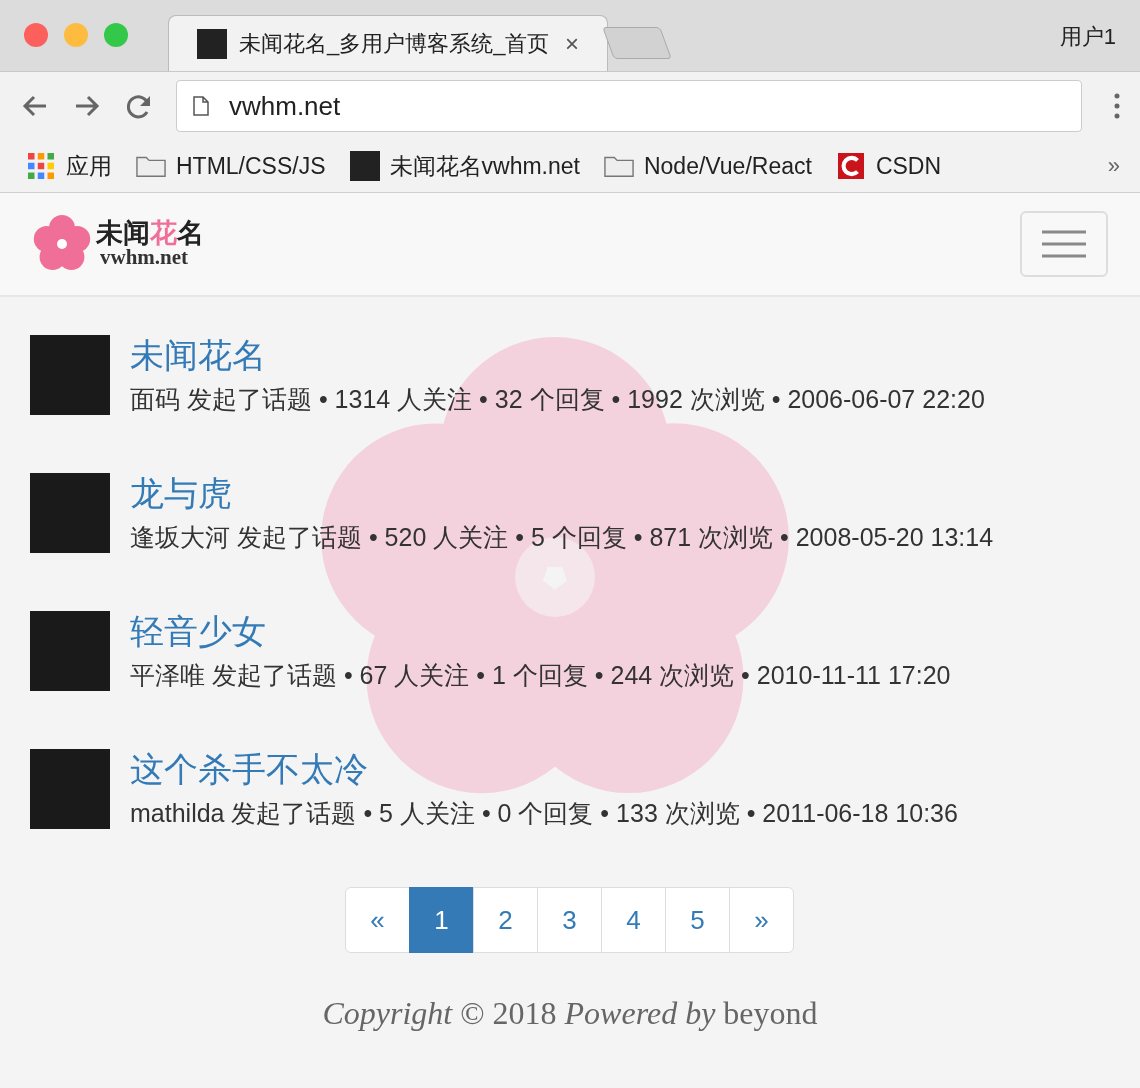  What do you see at coordinates (1087, 37) in the screenshot?
I see `profile-name: 用户1` at bounding box center [1087, 37].